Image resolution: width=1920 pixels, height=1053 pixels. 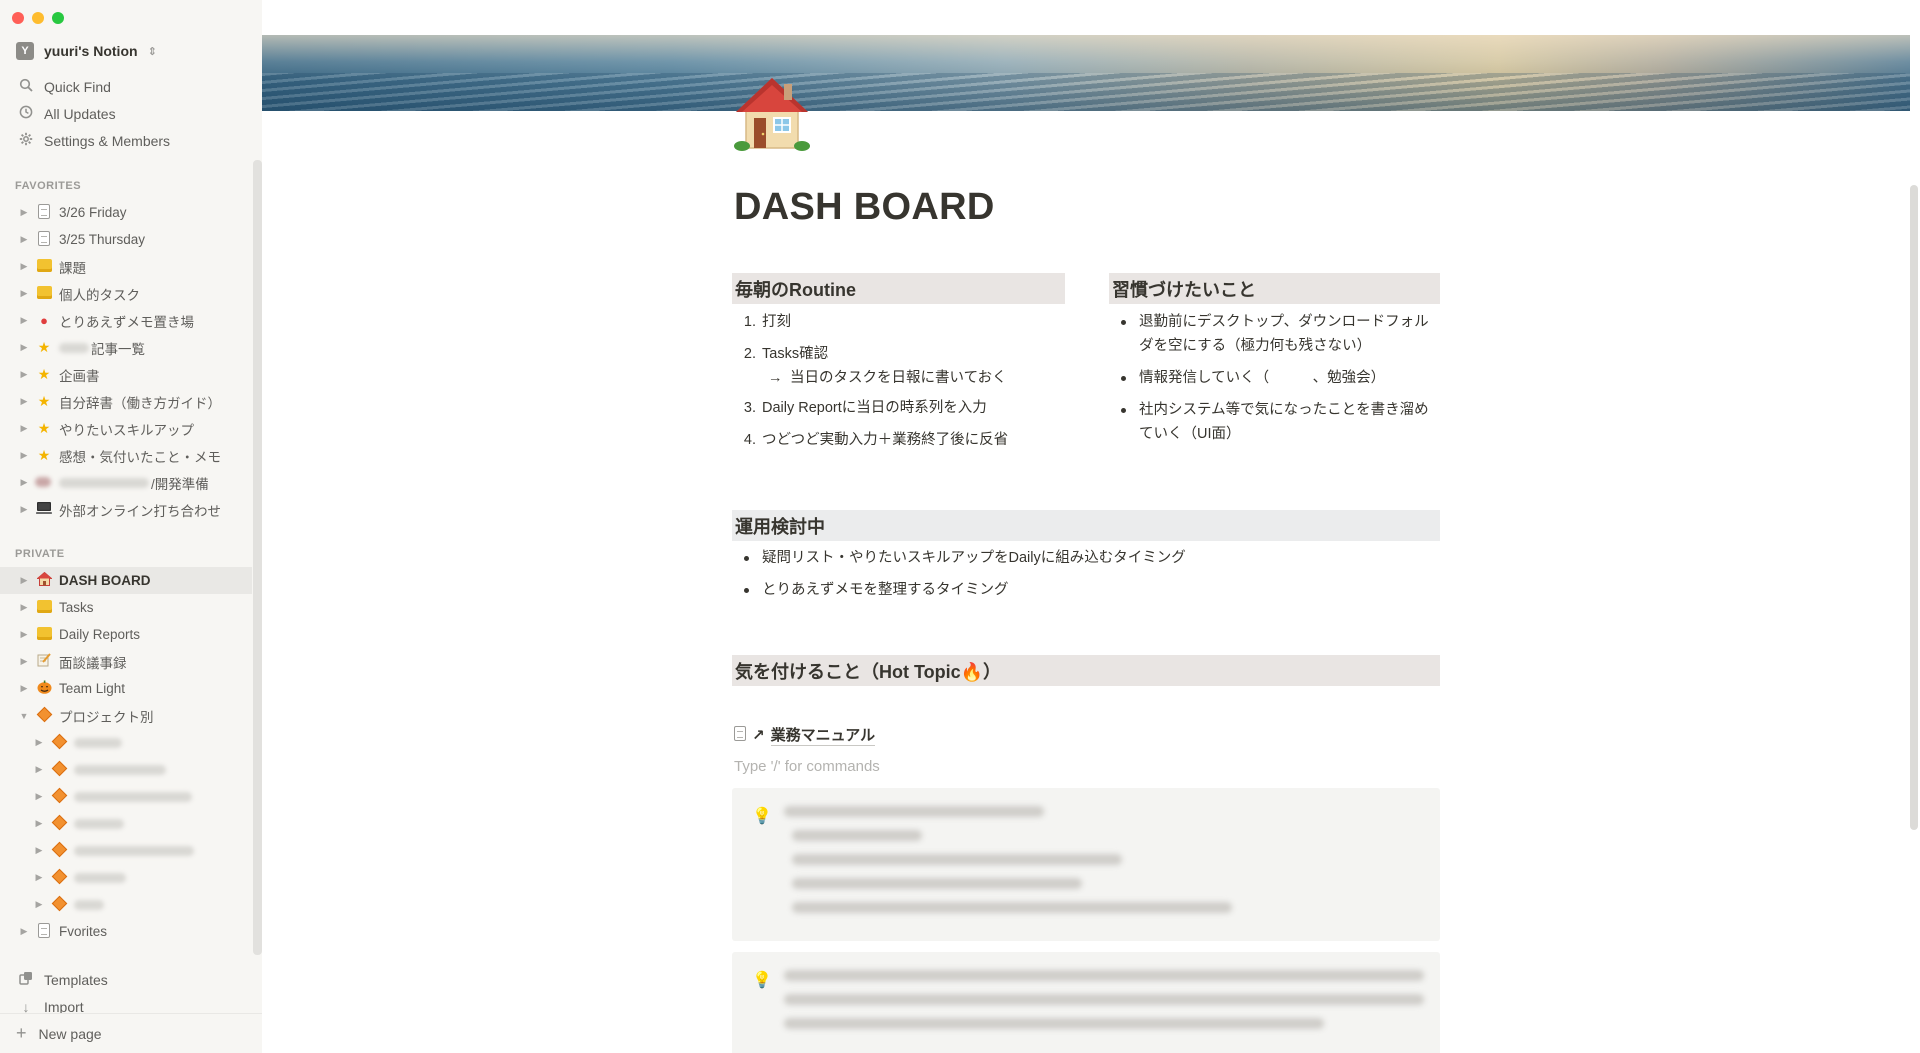 What do you see at coordinates (131, 140) in the screenshot?
I see `settings-members-button: Settings & Members` at bounding box center [131, 140].